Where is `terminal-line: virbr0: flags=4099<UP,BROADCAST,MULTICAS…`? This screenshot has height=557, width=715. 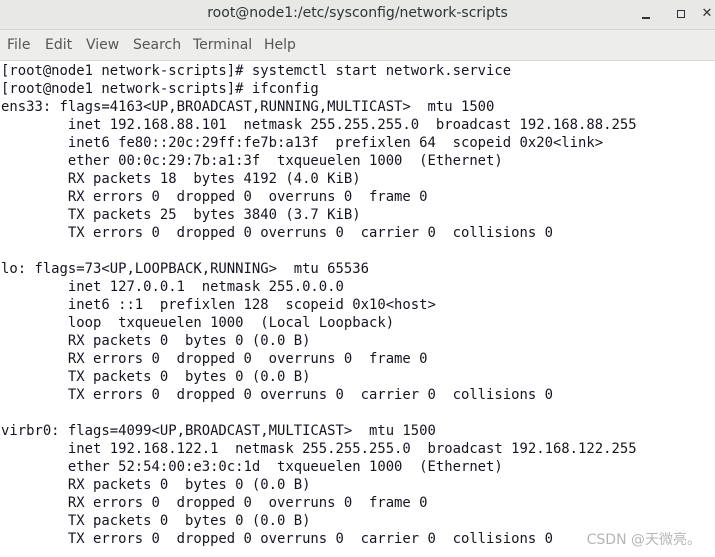 terminal-line: virbr0: flags=4099<UP,BROADCAST,MULTICAS… is located at coordinates (218, 431).